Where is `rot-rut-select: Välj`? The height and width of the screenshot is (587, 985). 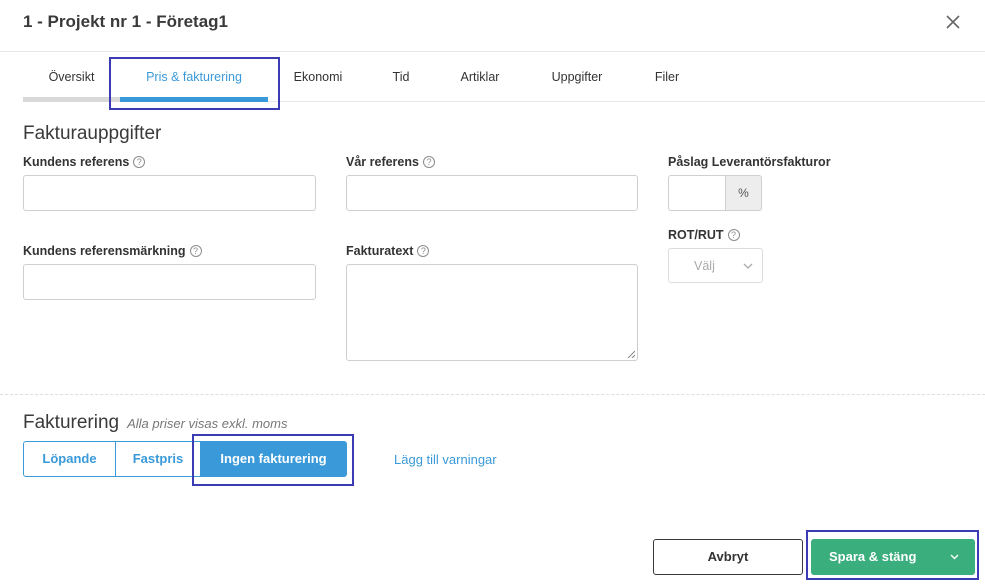
rot-rut-select: Välj is located at coordinates (715, 265).